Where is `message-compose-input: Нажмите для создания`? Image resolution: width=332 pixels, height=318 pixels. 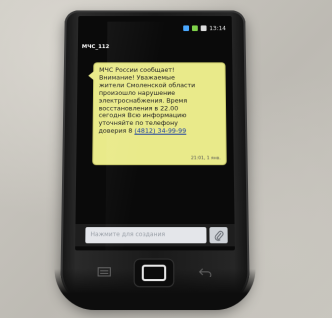
message-compose-input: Нажмите для создания is located at coordinates (146, 235).